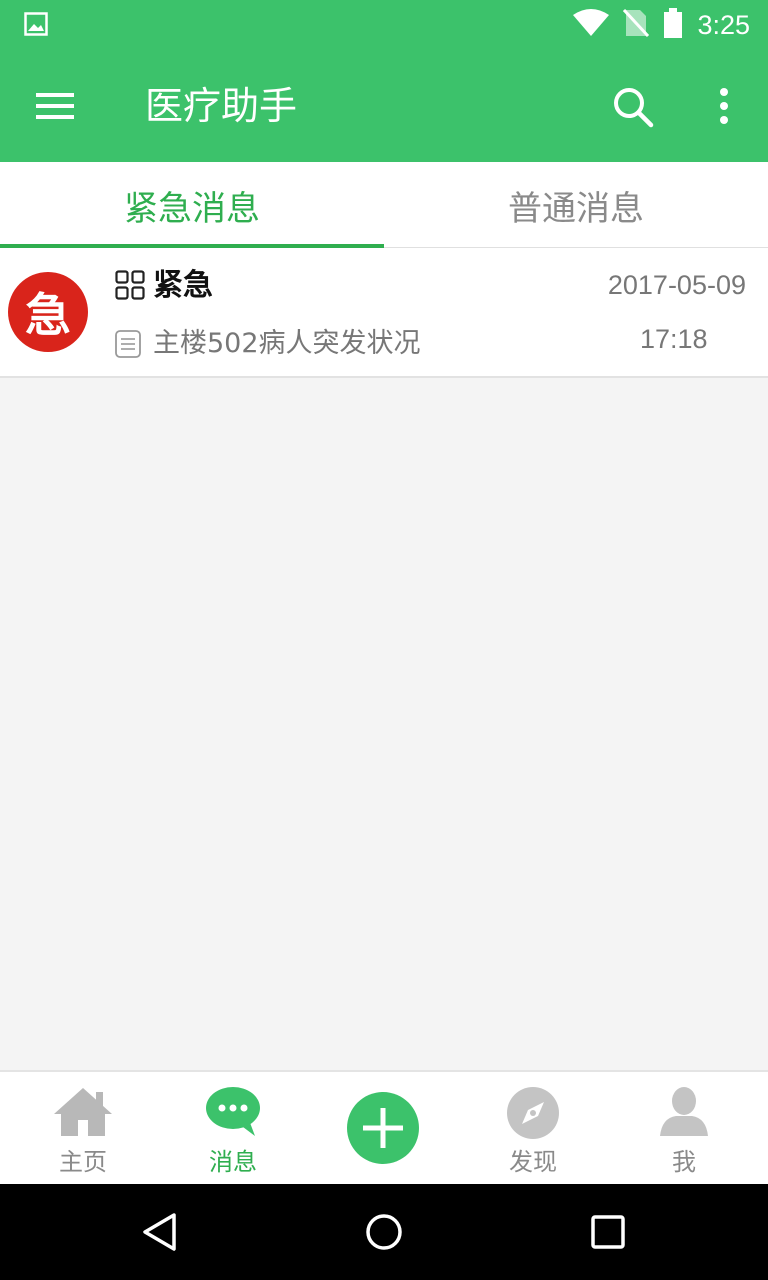  Describe the element at coordinates (684, 1162) in the screenshot. I see `nav-label: 我` at that location.